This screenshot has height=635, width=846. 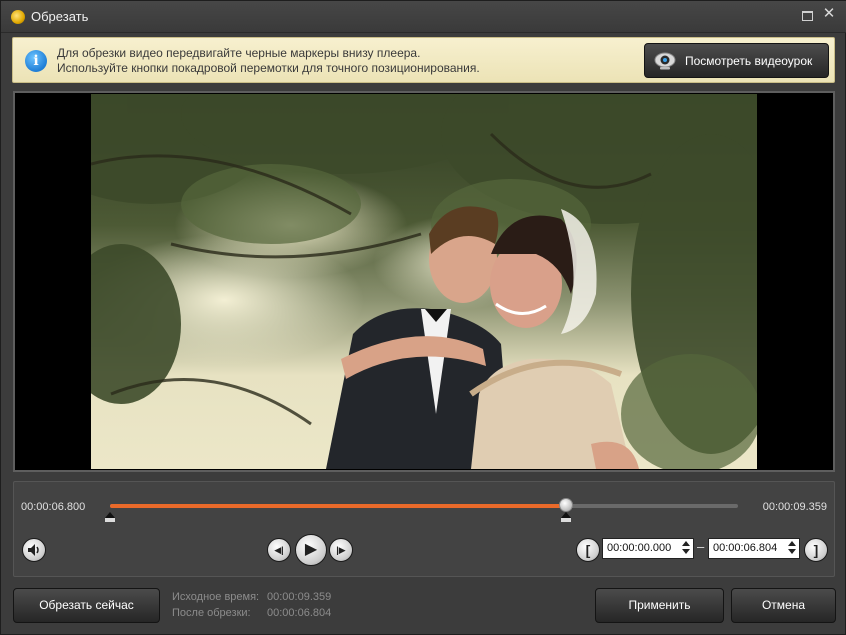 What do you see at coordinates (686, 548) in the screenshot?
I see `start-time-spinner-icon` at bounding box center [686, 548].